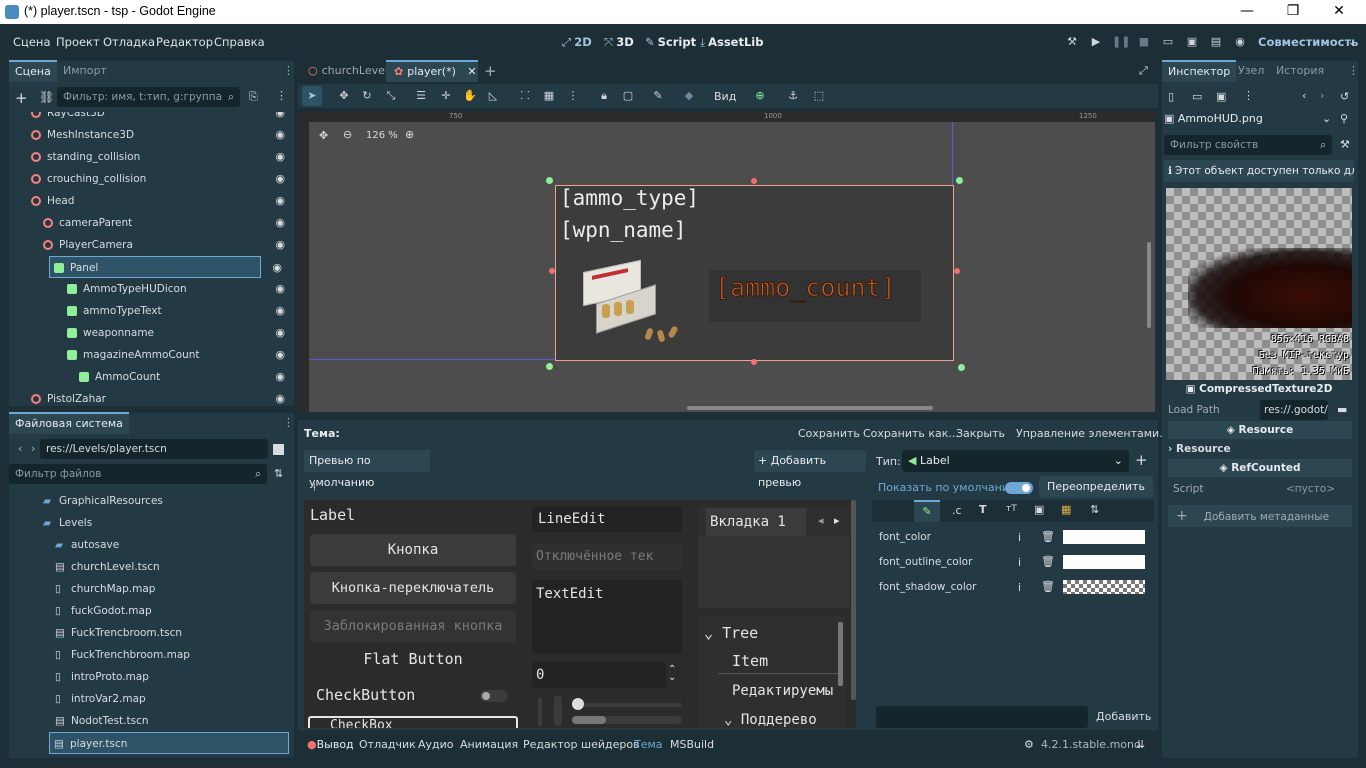 The image size is (1366, 768). What do you see at coordinates (1192, 42) in the screenshot?
I see `play-scene-icon: ▣` at bounding box center [1192, 42].